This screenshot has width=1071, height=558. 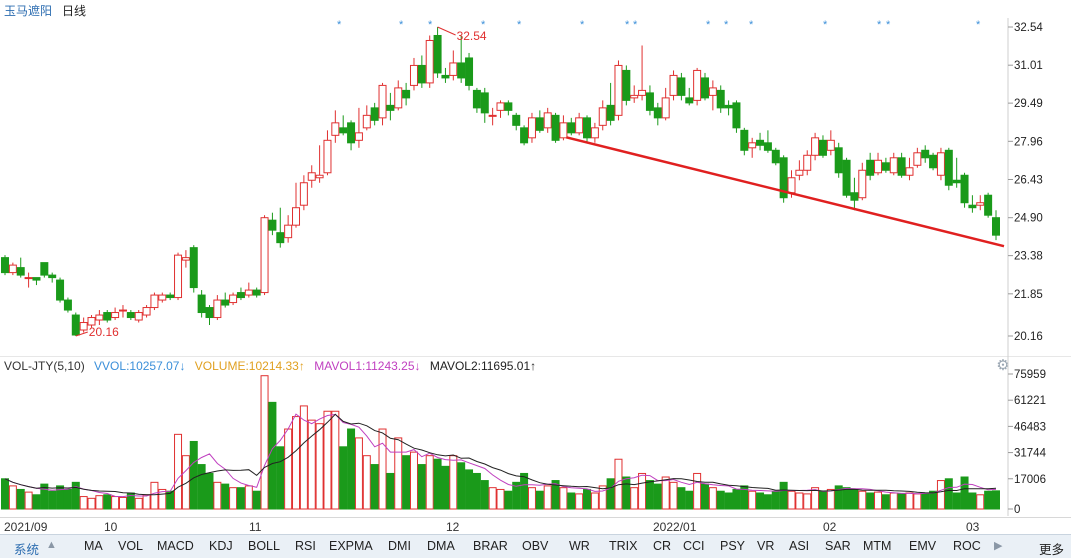 I want to click on indicator-button: MACD, so click(x=175, y=546).